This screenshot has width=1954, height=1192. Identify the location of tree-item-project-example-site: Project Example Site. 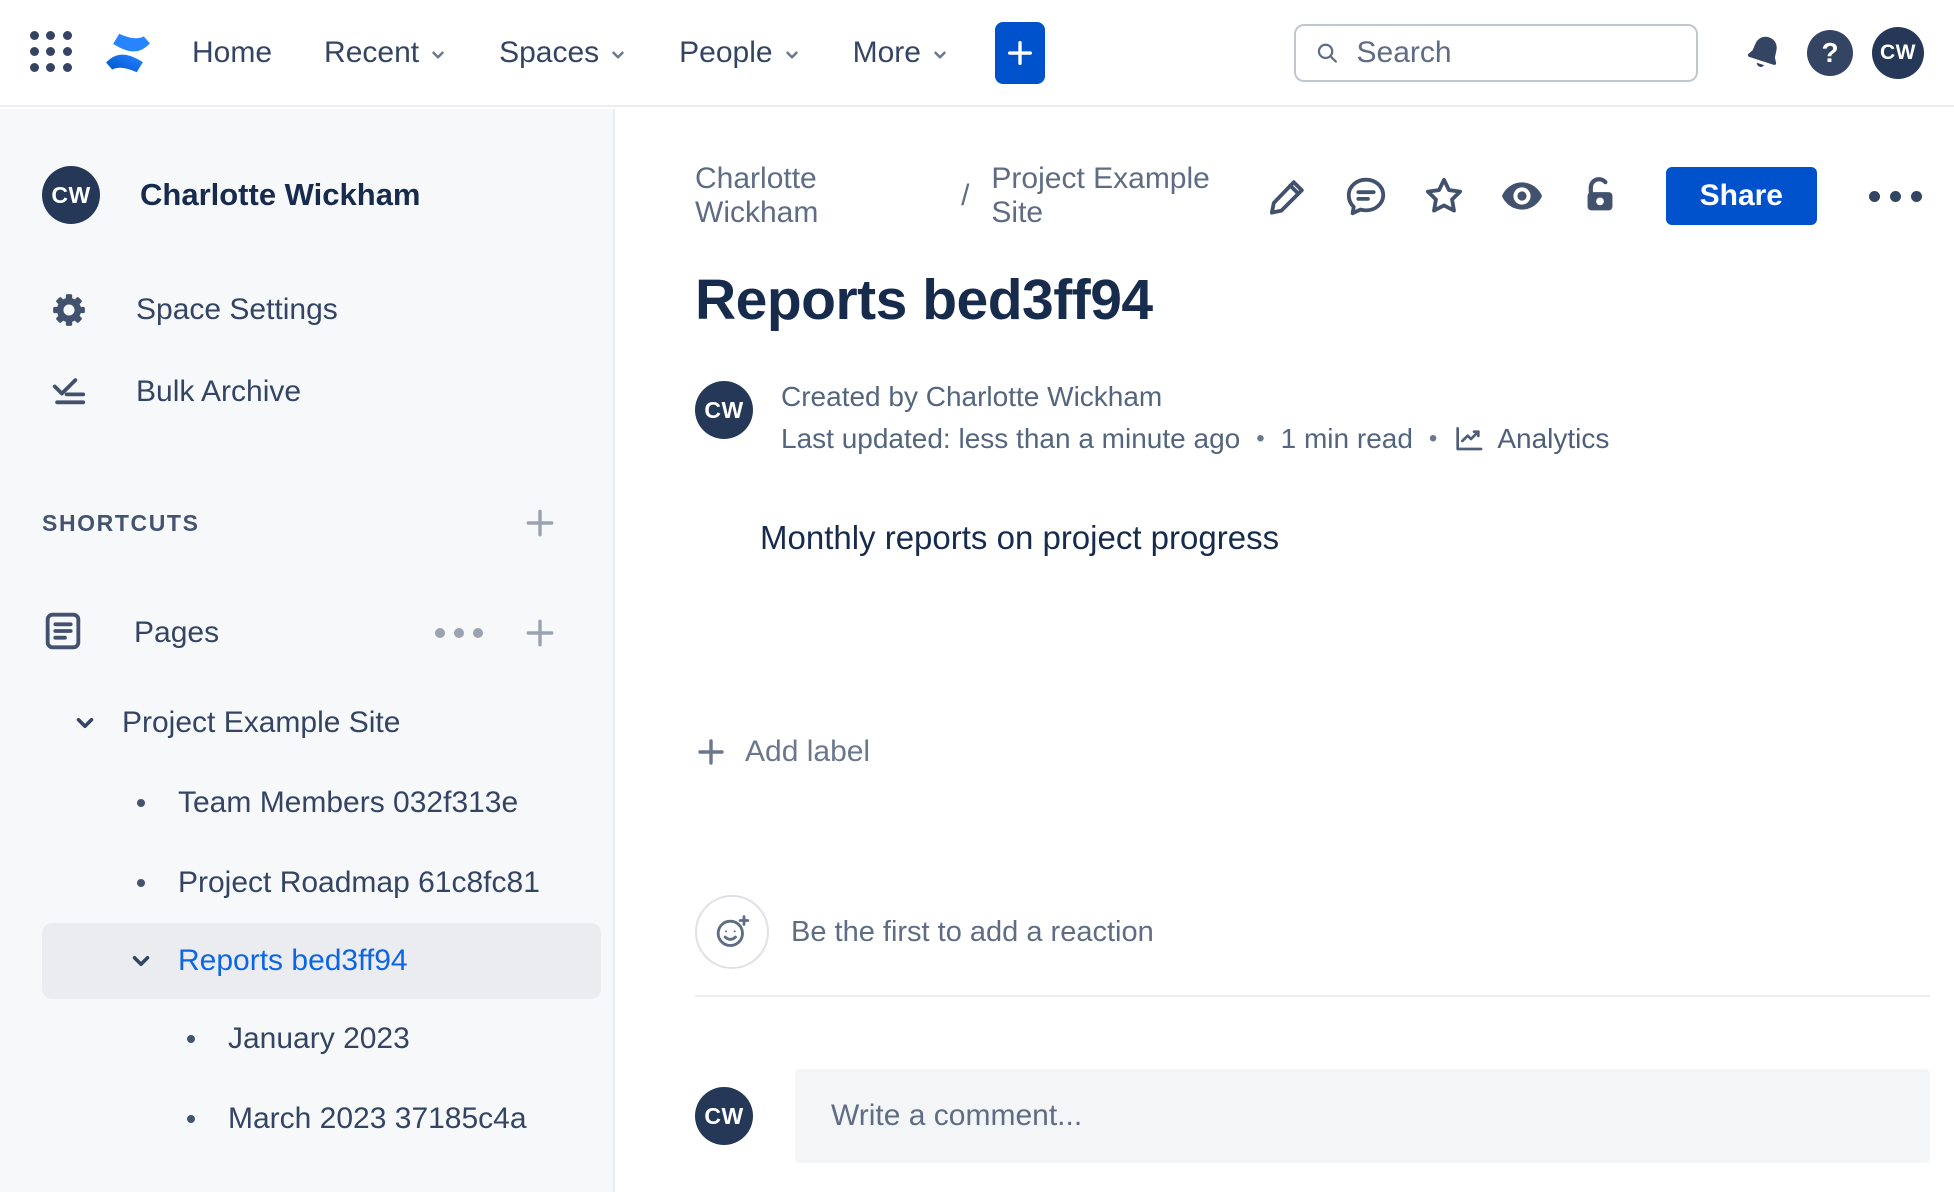
(321, 723).